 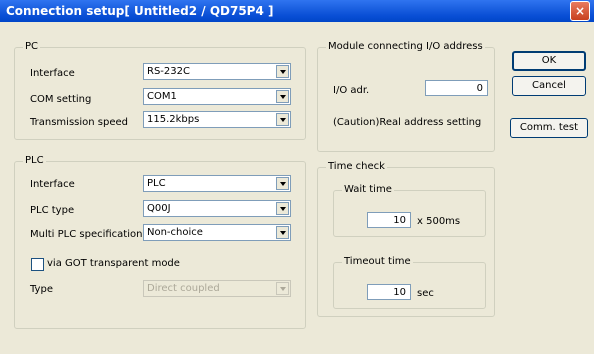 What do you see at coordinates (389, 292) in the screenshot?
I see `timeout-time-input: 10` at bounding box center [389, 292].